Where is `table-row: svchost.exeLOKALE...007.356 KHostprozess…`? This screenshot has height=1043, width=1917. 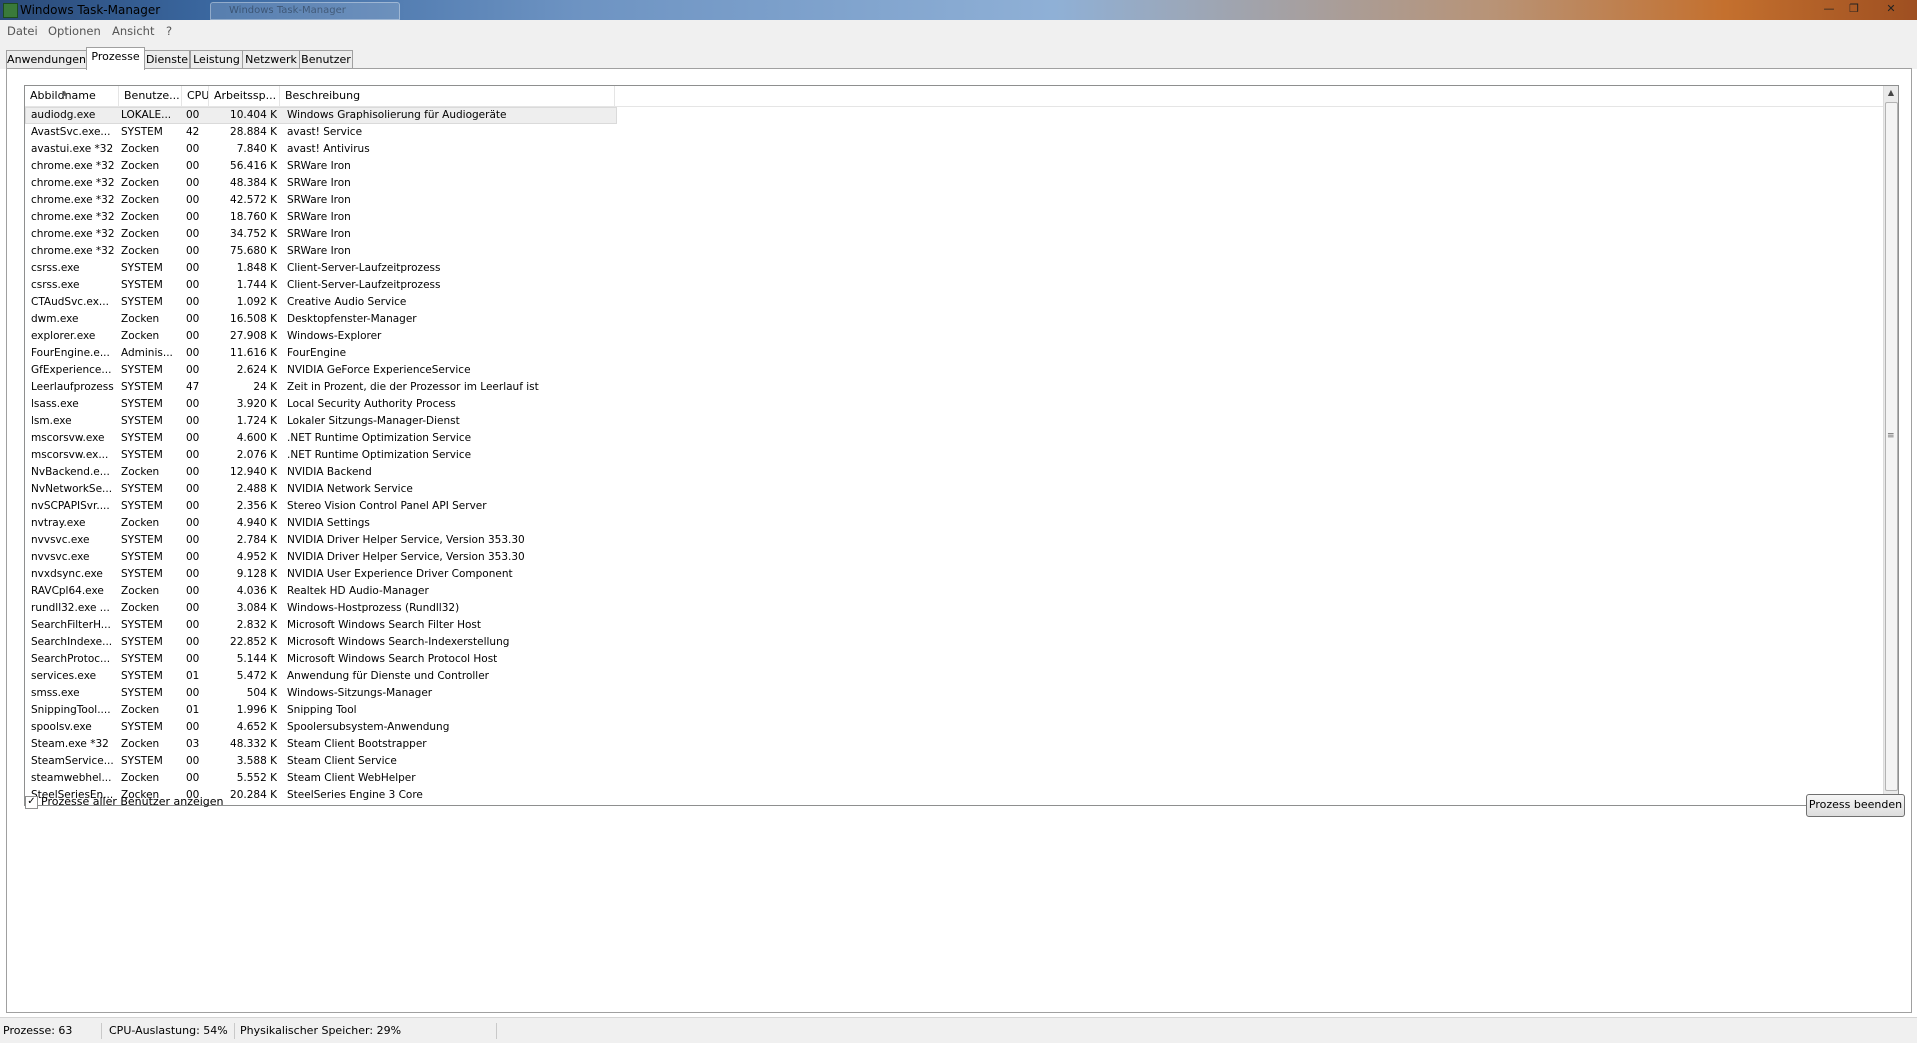
table-row: svchost.exeLOKALE...007.356 KHostprozess… is located at coordinates (956, 804).